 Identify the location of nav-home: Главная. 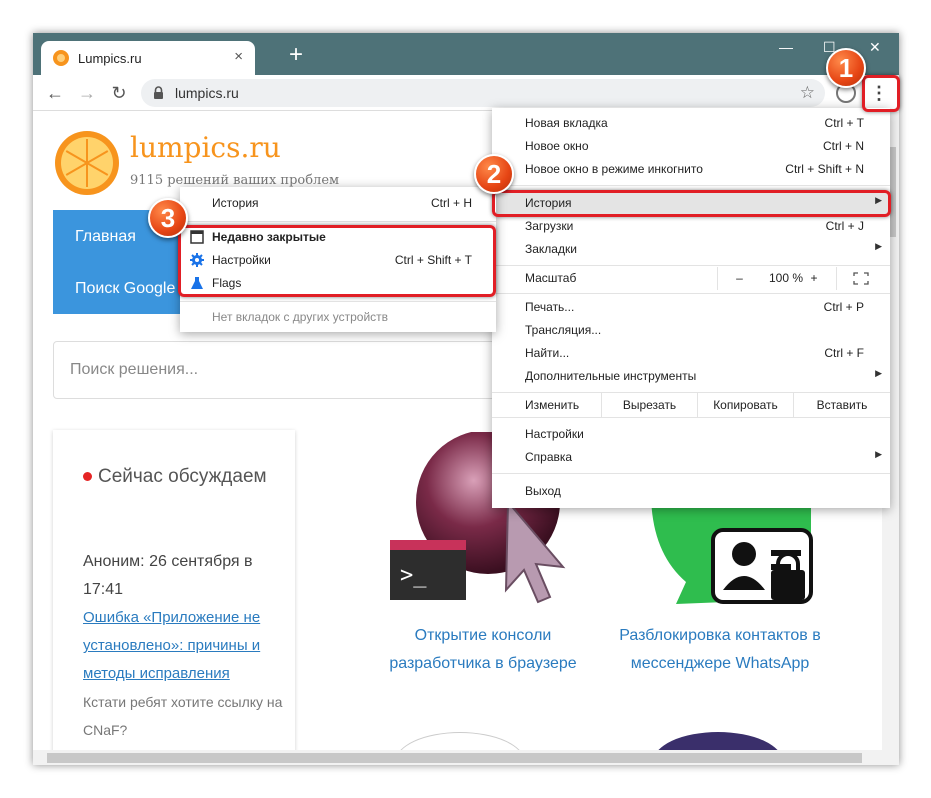
(105, 237).